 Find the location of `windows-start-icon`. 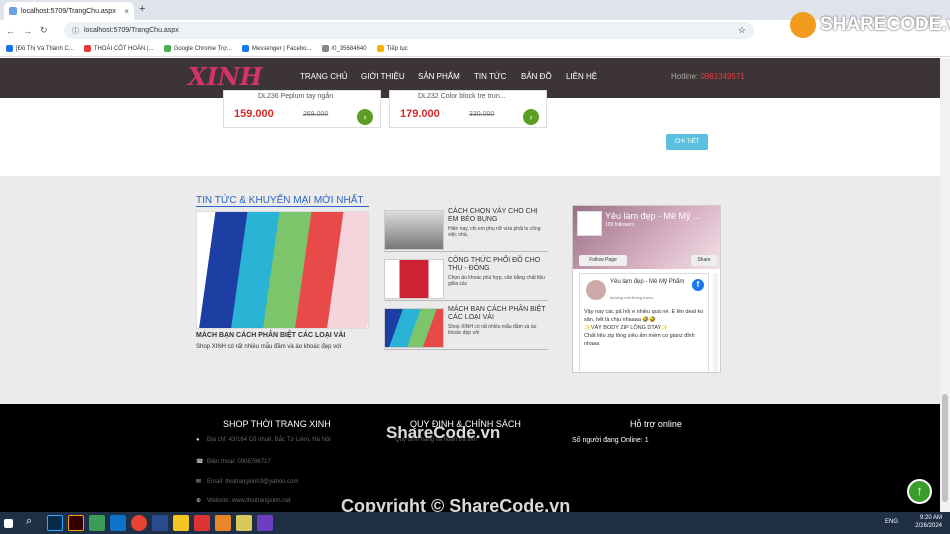

windows-start-icon is located at coordinates (8, 523).